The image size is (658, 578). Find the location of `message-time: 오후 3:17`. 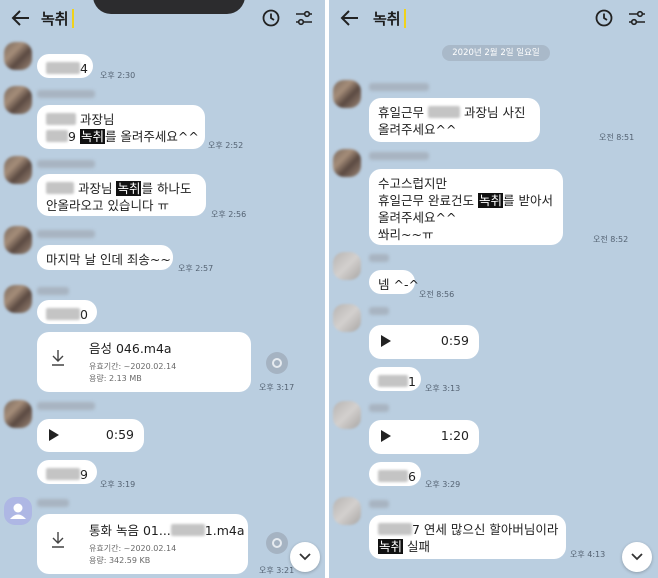

message-time: 오후 3:17 is located at coordinates (277, 387).